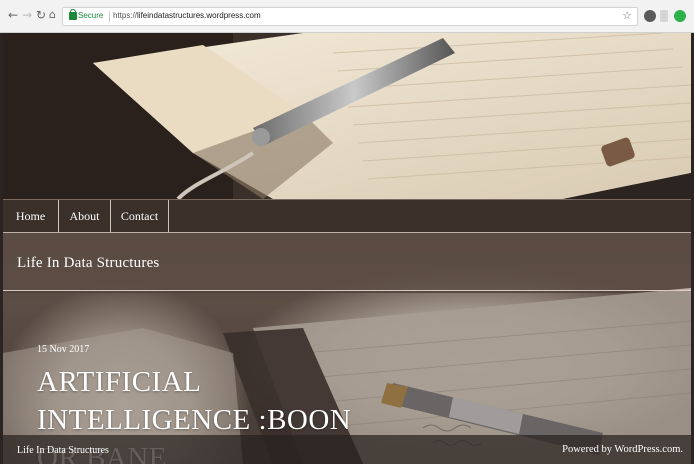  I want to click on secure-label: Secure, so click(91, 15).